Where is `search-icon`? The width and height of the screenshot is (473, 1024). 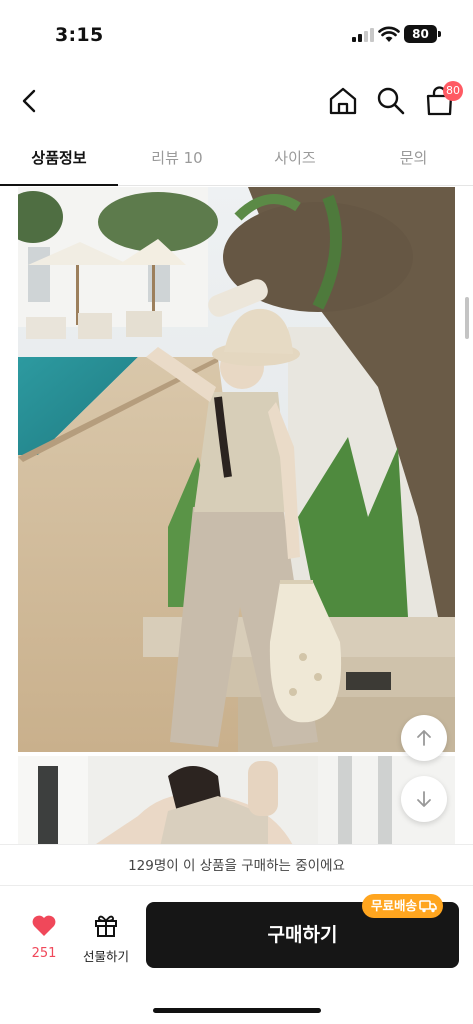
search-icon is located at coordinates (391, 101).